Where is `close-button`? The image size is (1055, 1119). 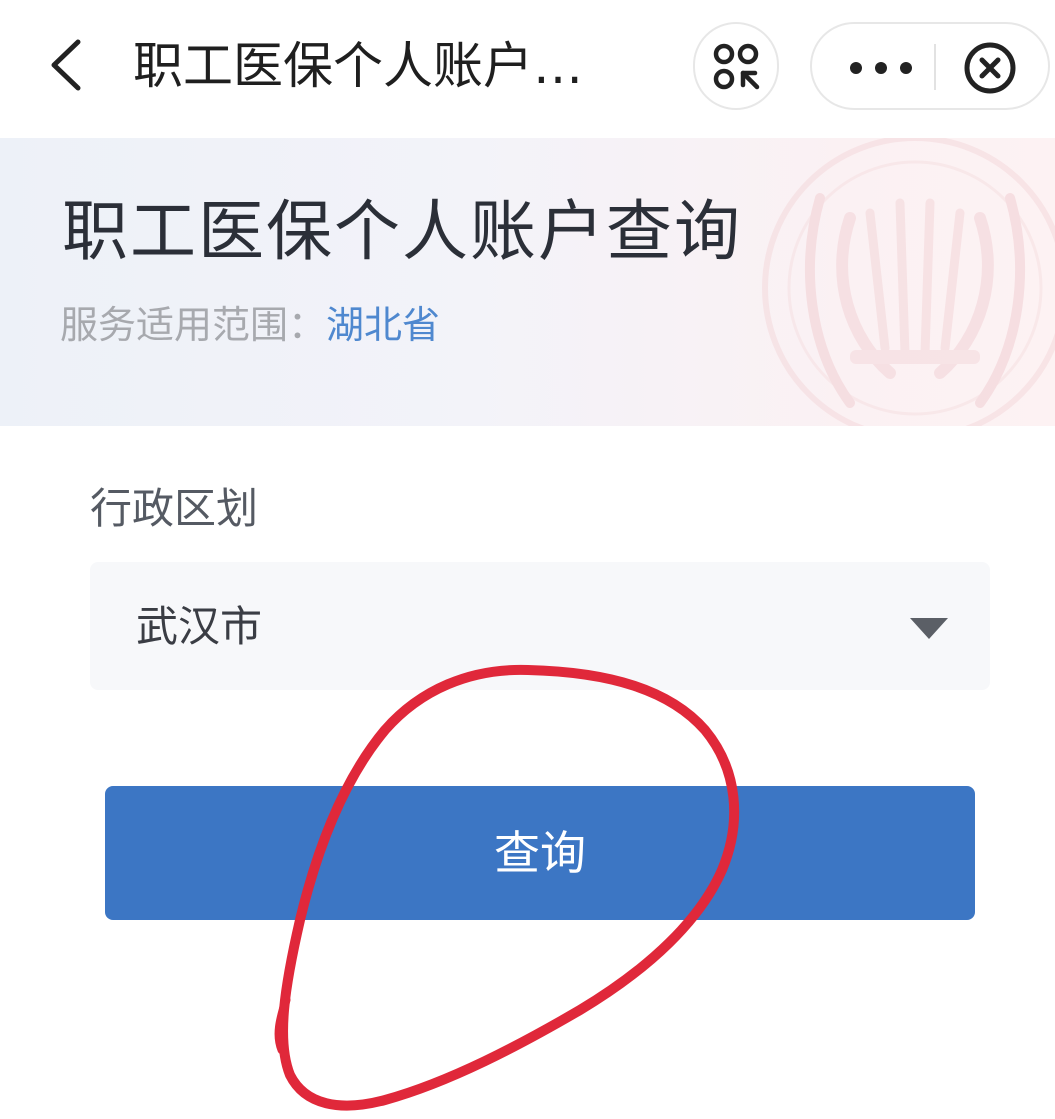 close-button is located at coordinates (990, 68).